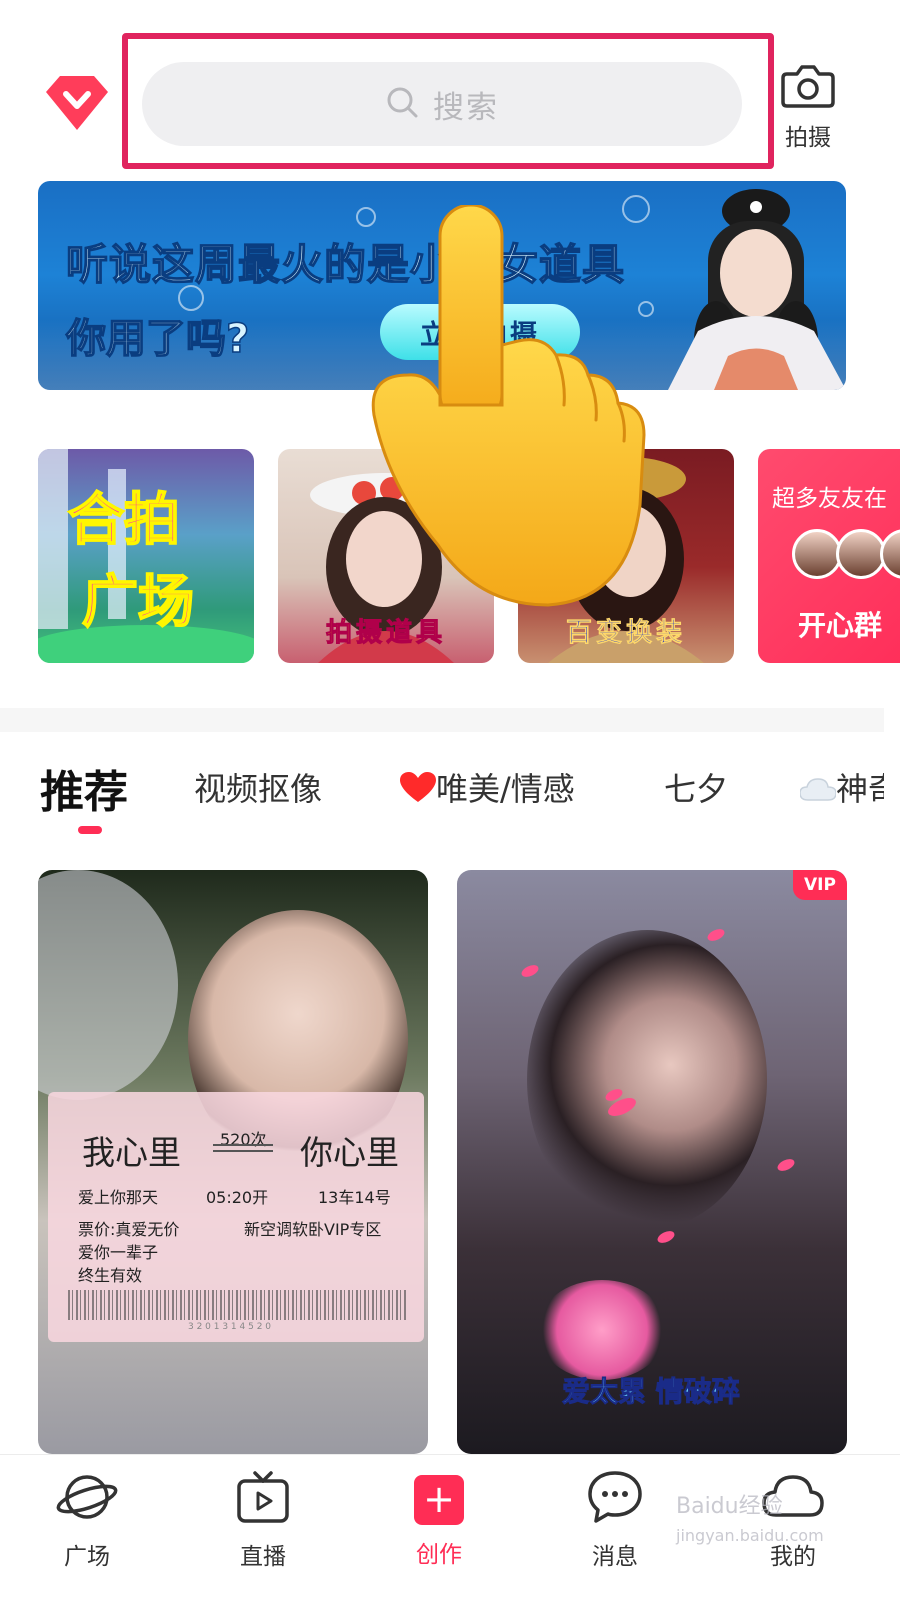 Image resolution: width=900 pixels, height=1600 pixels. What do you see at coordinates (602, 1330) in the screenshot?
I see `rose-image` at bounding box center [602, 1330].